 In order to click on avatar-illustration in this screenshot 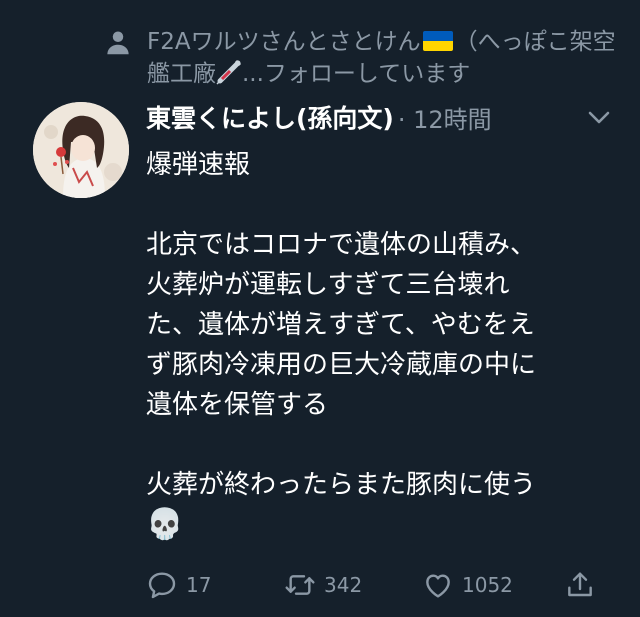, I will do `click(81, 150)`.